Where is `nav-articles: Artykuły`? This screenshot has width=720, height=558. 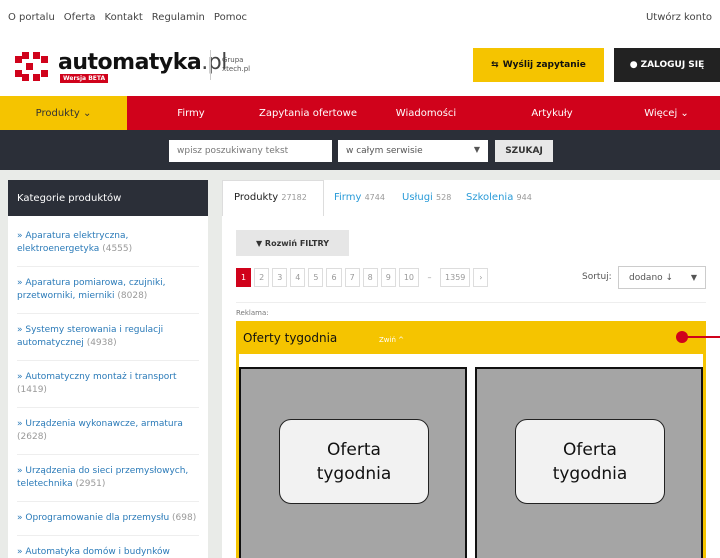
nav-articles: Artykuły is located at coordinates (552, 113).